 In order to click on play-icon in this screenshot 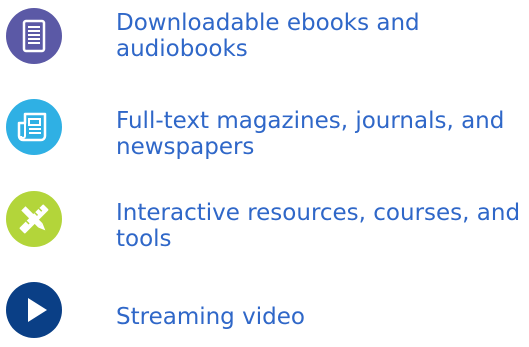, I will do `click(34, 310)`.